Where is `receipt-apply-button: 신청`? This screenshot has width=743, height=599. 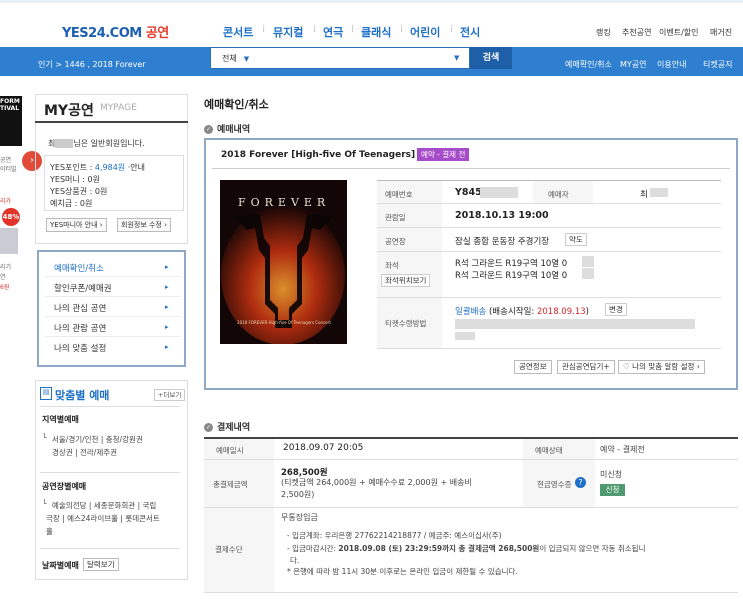 receipt-apply-button: 신청 is located at coordinates (612, 490).